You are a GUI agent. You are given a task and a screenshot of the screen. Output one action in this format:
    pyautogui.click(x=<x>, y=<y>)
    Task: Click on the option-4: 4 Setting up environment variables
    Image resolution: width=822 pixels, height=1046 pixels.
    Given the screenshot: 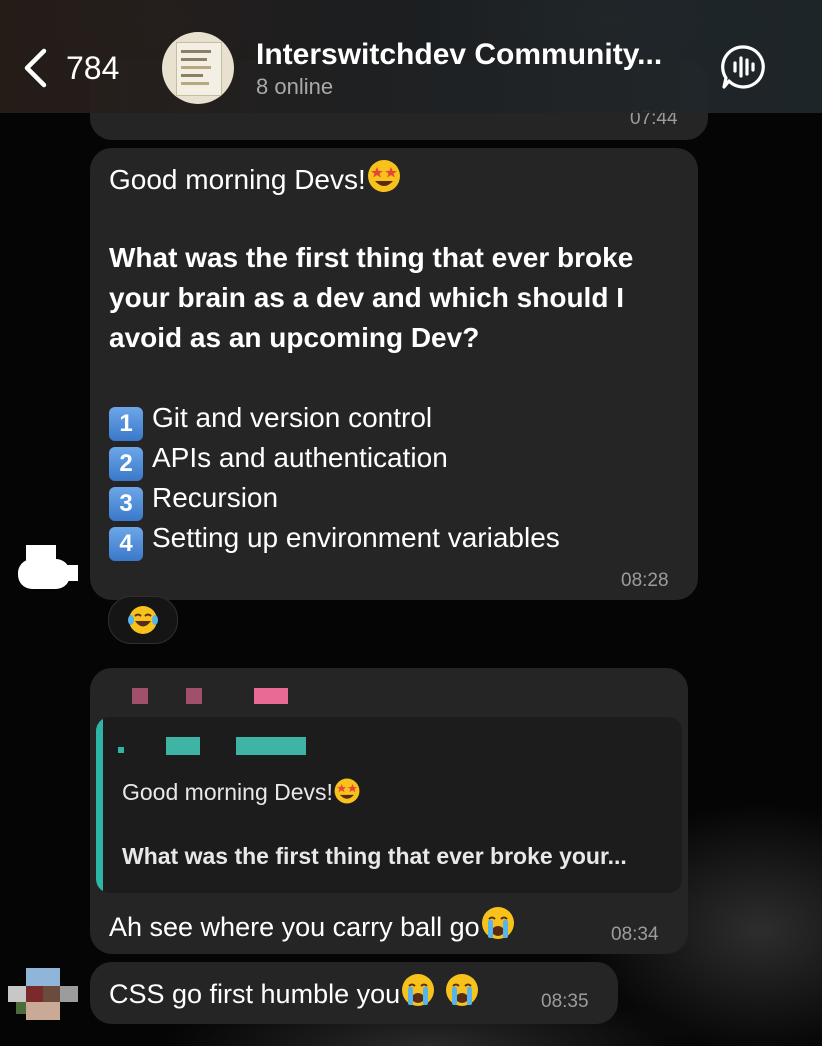 What is the action you would take?
    pyautogui.click(x=334, y=539)
    